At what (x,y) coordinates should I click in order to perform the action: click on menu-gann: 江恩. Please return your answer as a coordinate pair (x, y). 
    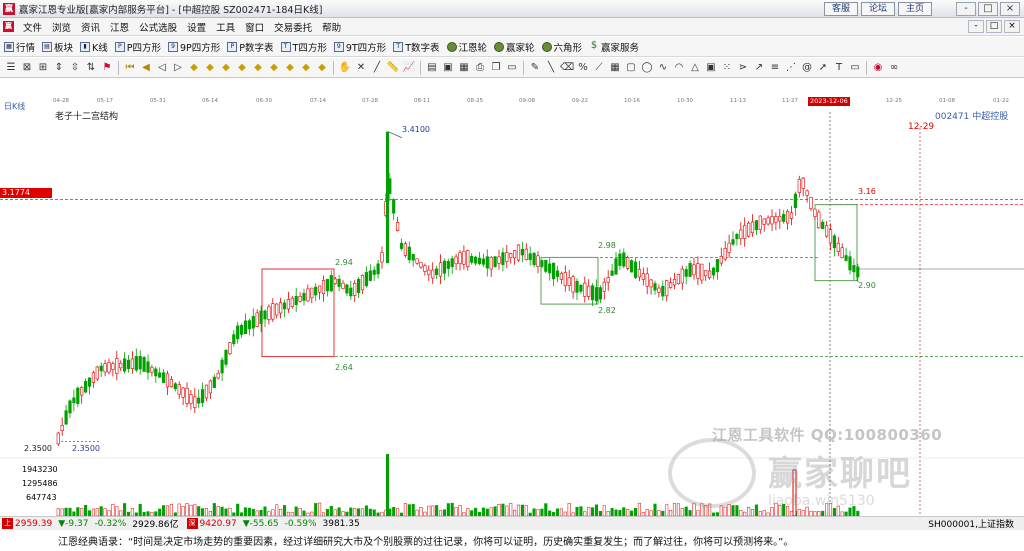
    Looking at the image, I should click on (119, 27).